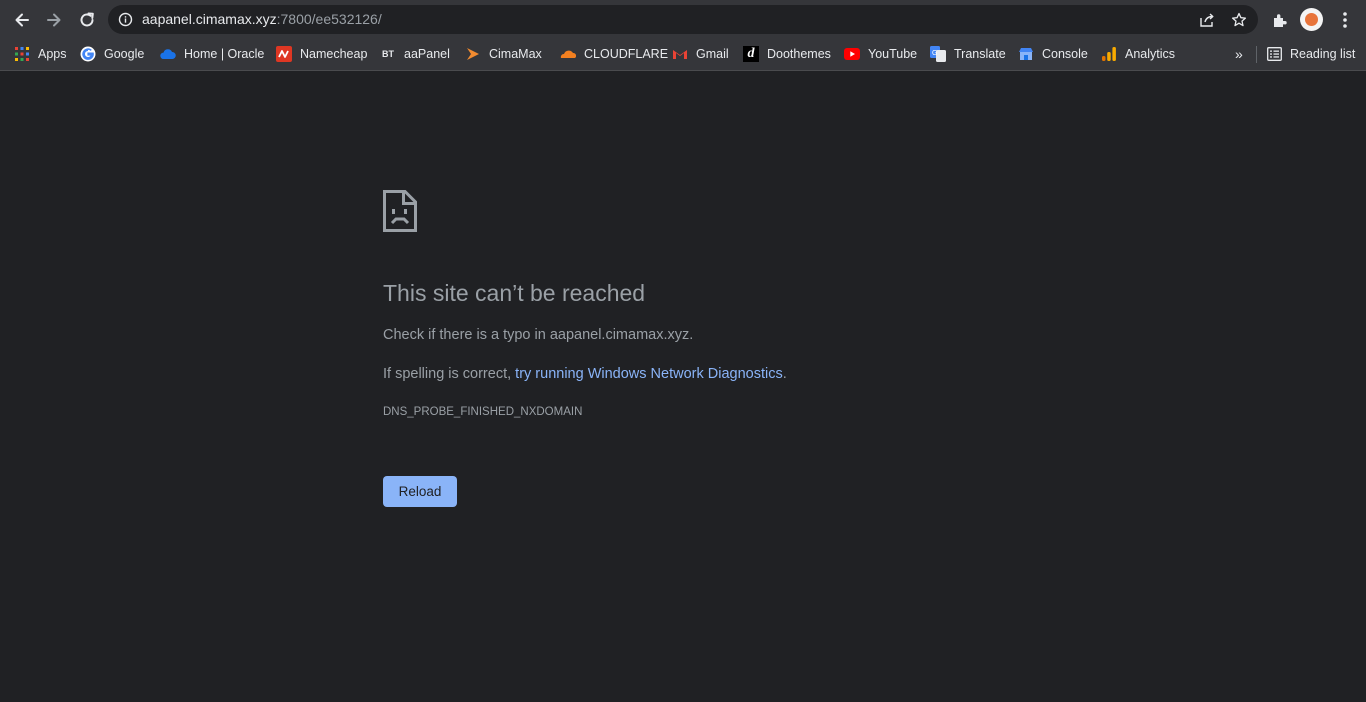  I want to click on refresh-icon, so click(87, 19).